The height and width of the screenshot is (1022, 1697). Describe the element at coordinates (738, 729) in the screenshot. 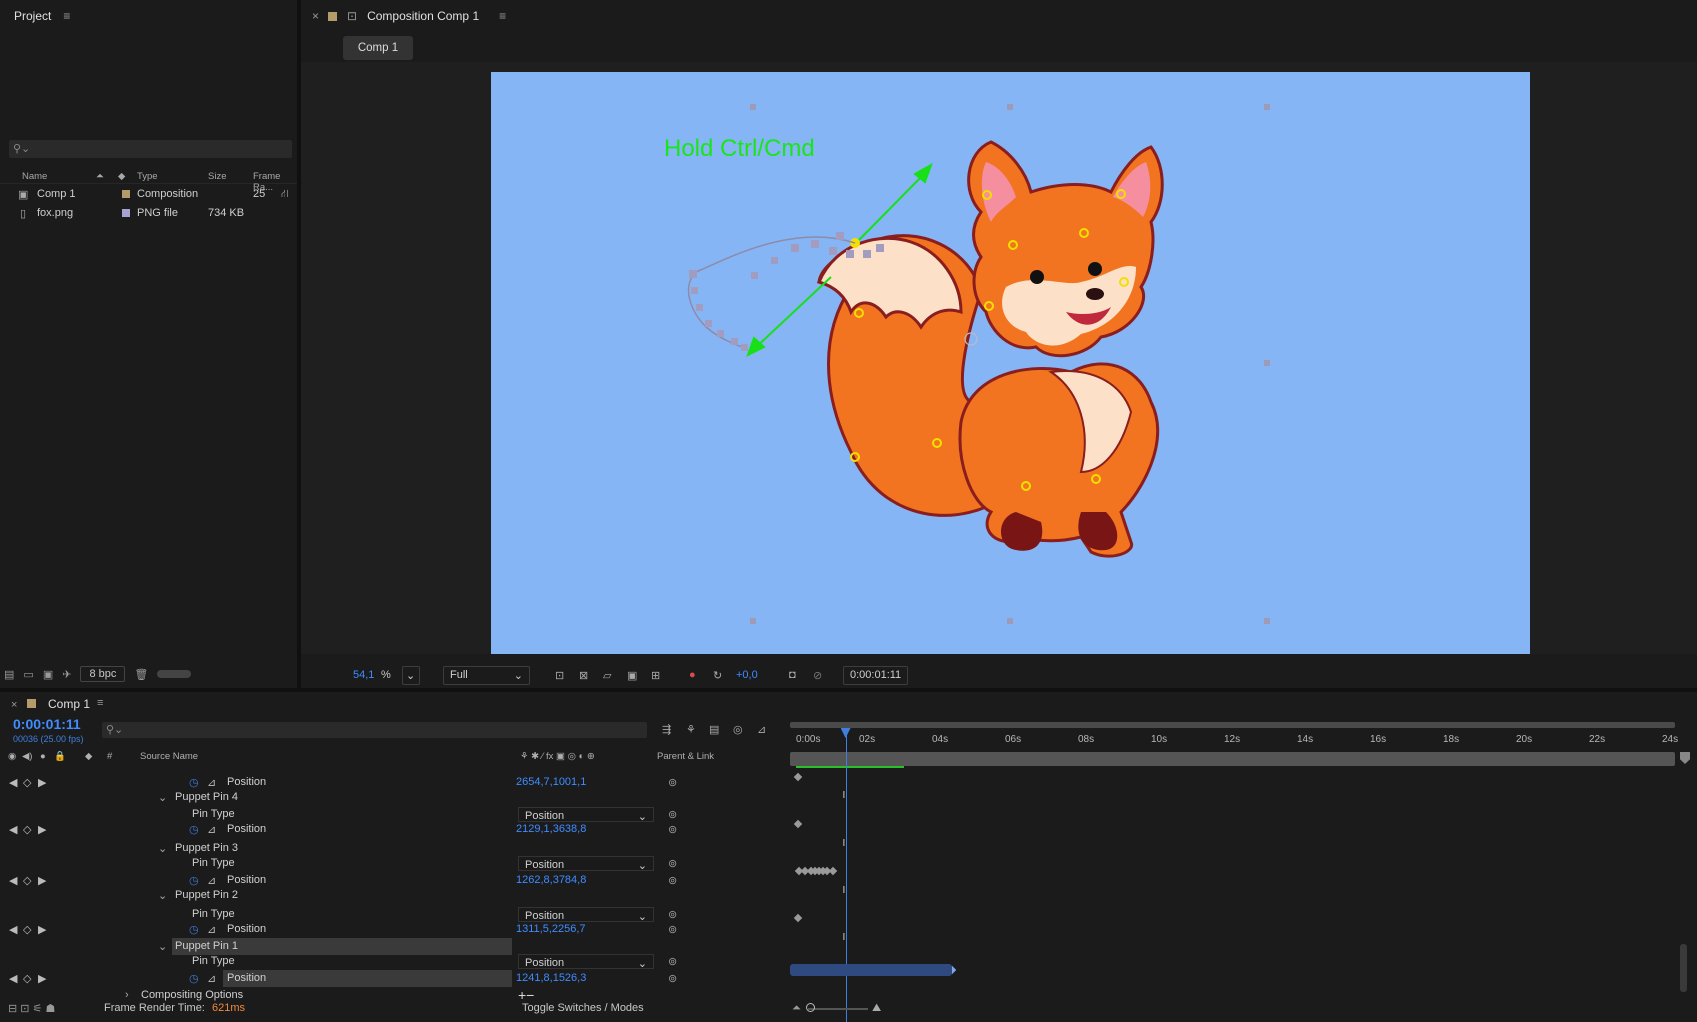

I see `motion-blur-icon: ◎` at that location.